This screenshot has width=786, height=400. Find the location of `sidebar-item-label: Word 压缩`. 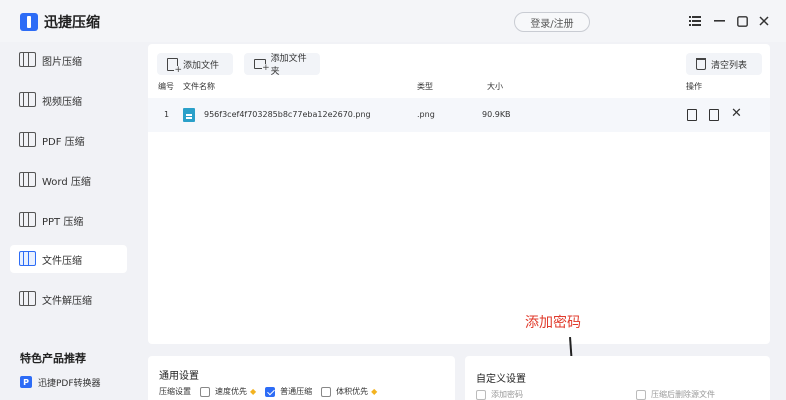

sidebar-item-label: Word 压缩 is located at coordinates (66, 182).